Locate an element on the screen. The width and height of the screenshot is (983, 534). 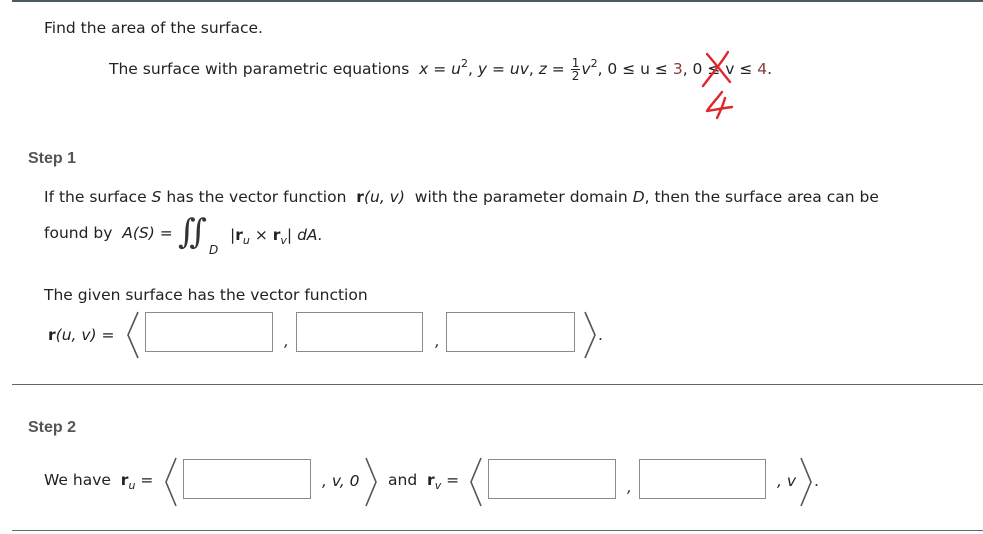
z-fraction: 12 is located at coordinates (575, 69).